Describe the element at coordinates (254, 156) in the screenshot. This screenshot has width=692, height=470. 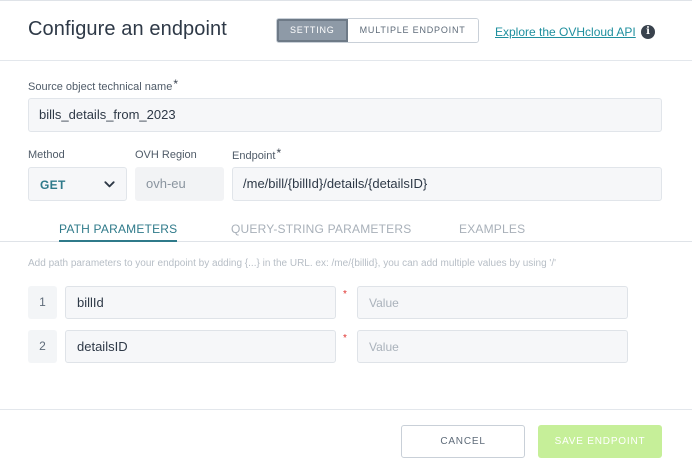
I see `endpoint-label-text: Endpoint` at that location.